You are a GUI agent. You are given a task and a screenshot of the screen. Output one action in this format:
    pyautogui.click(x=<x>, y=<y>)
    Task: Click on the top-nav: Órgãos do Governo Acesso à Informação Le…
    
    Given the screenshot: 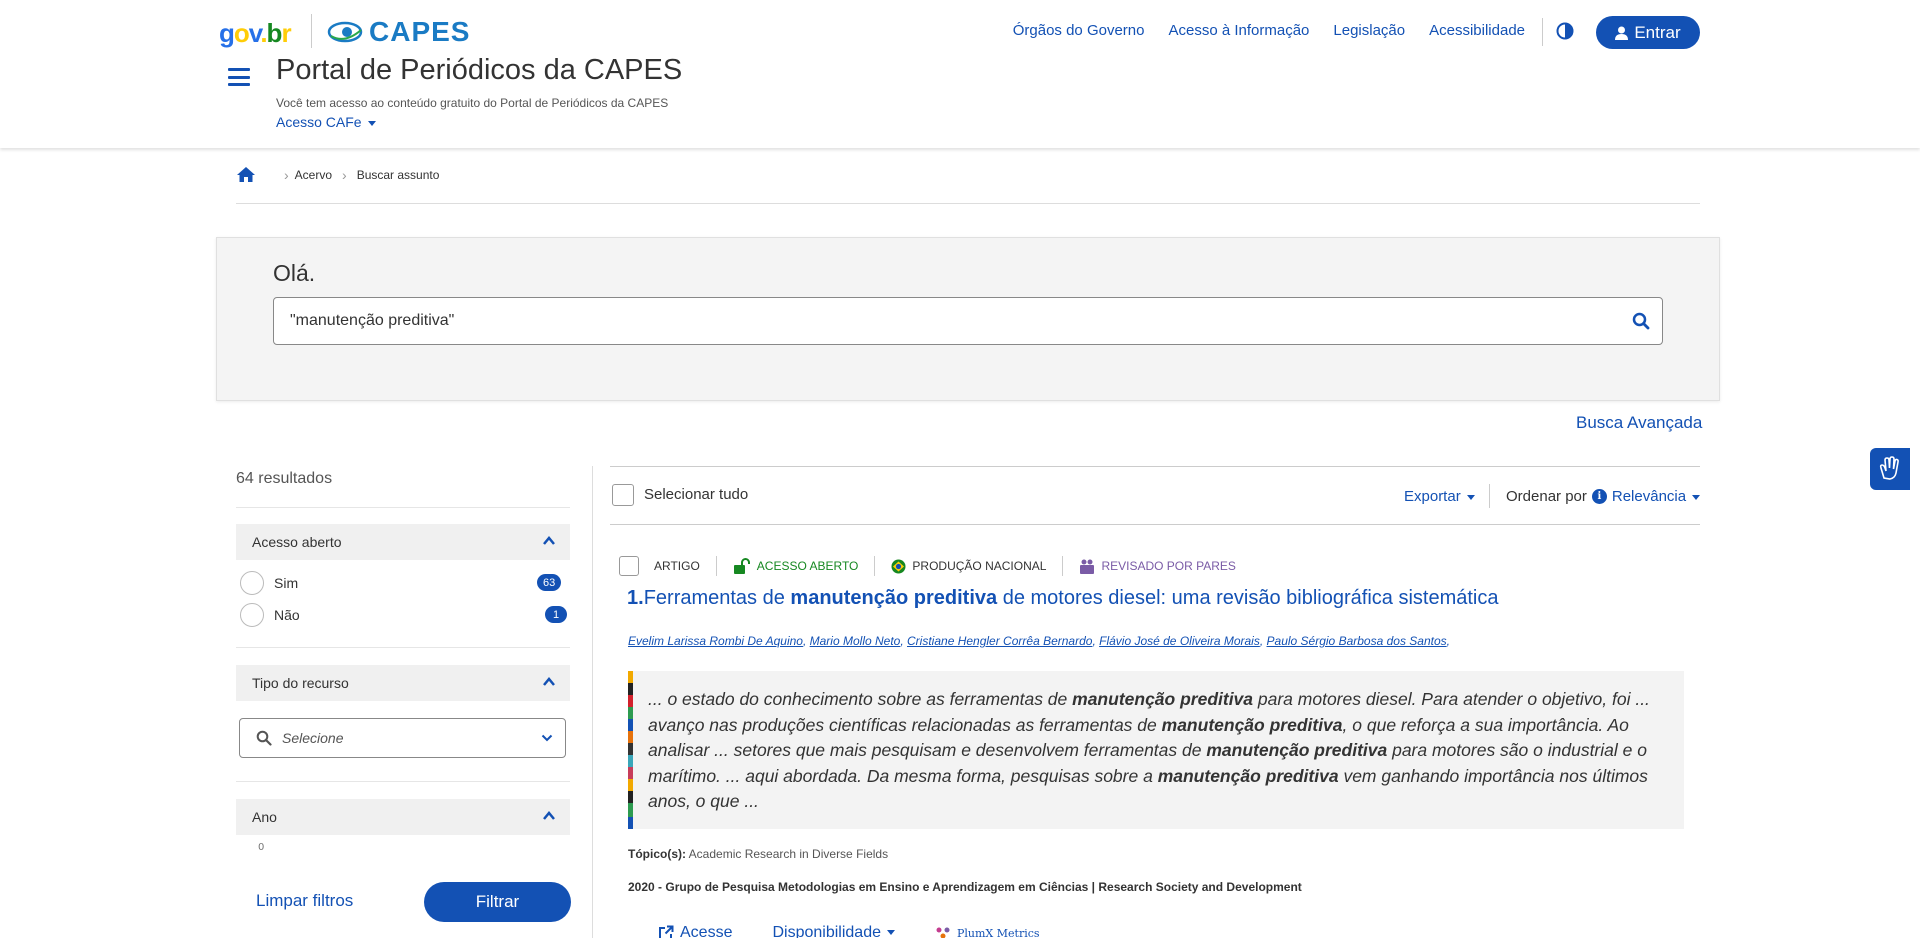 What is the action you would take?
    pyautogui.click(x=1269, y=30)
    